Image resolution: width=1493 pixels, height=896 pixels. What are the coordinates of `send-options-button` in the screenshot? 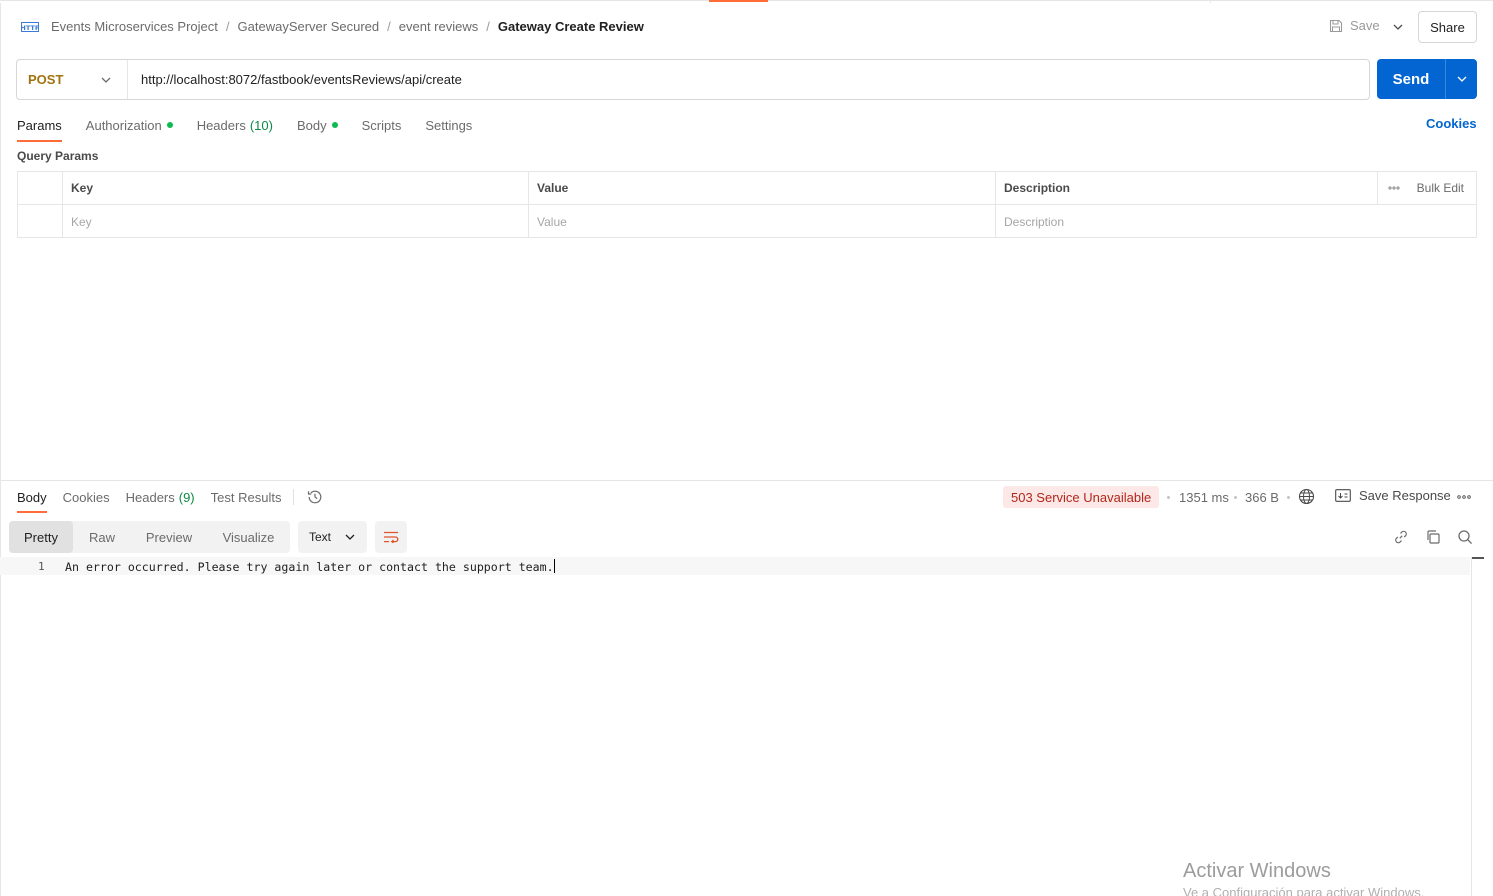 It's located at (1461, 79).